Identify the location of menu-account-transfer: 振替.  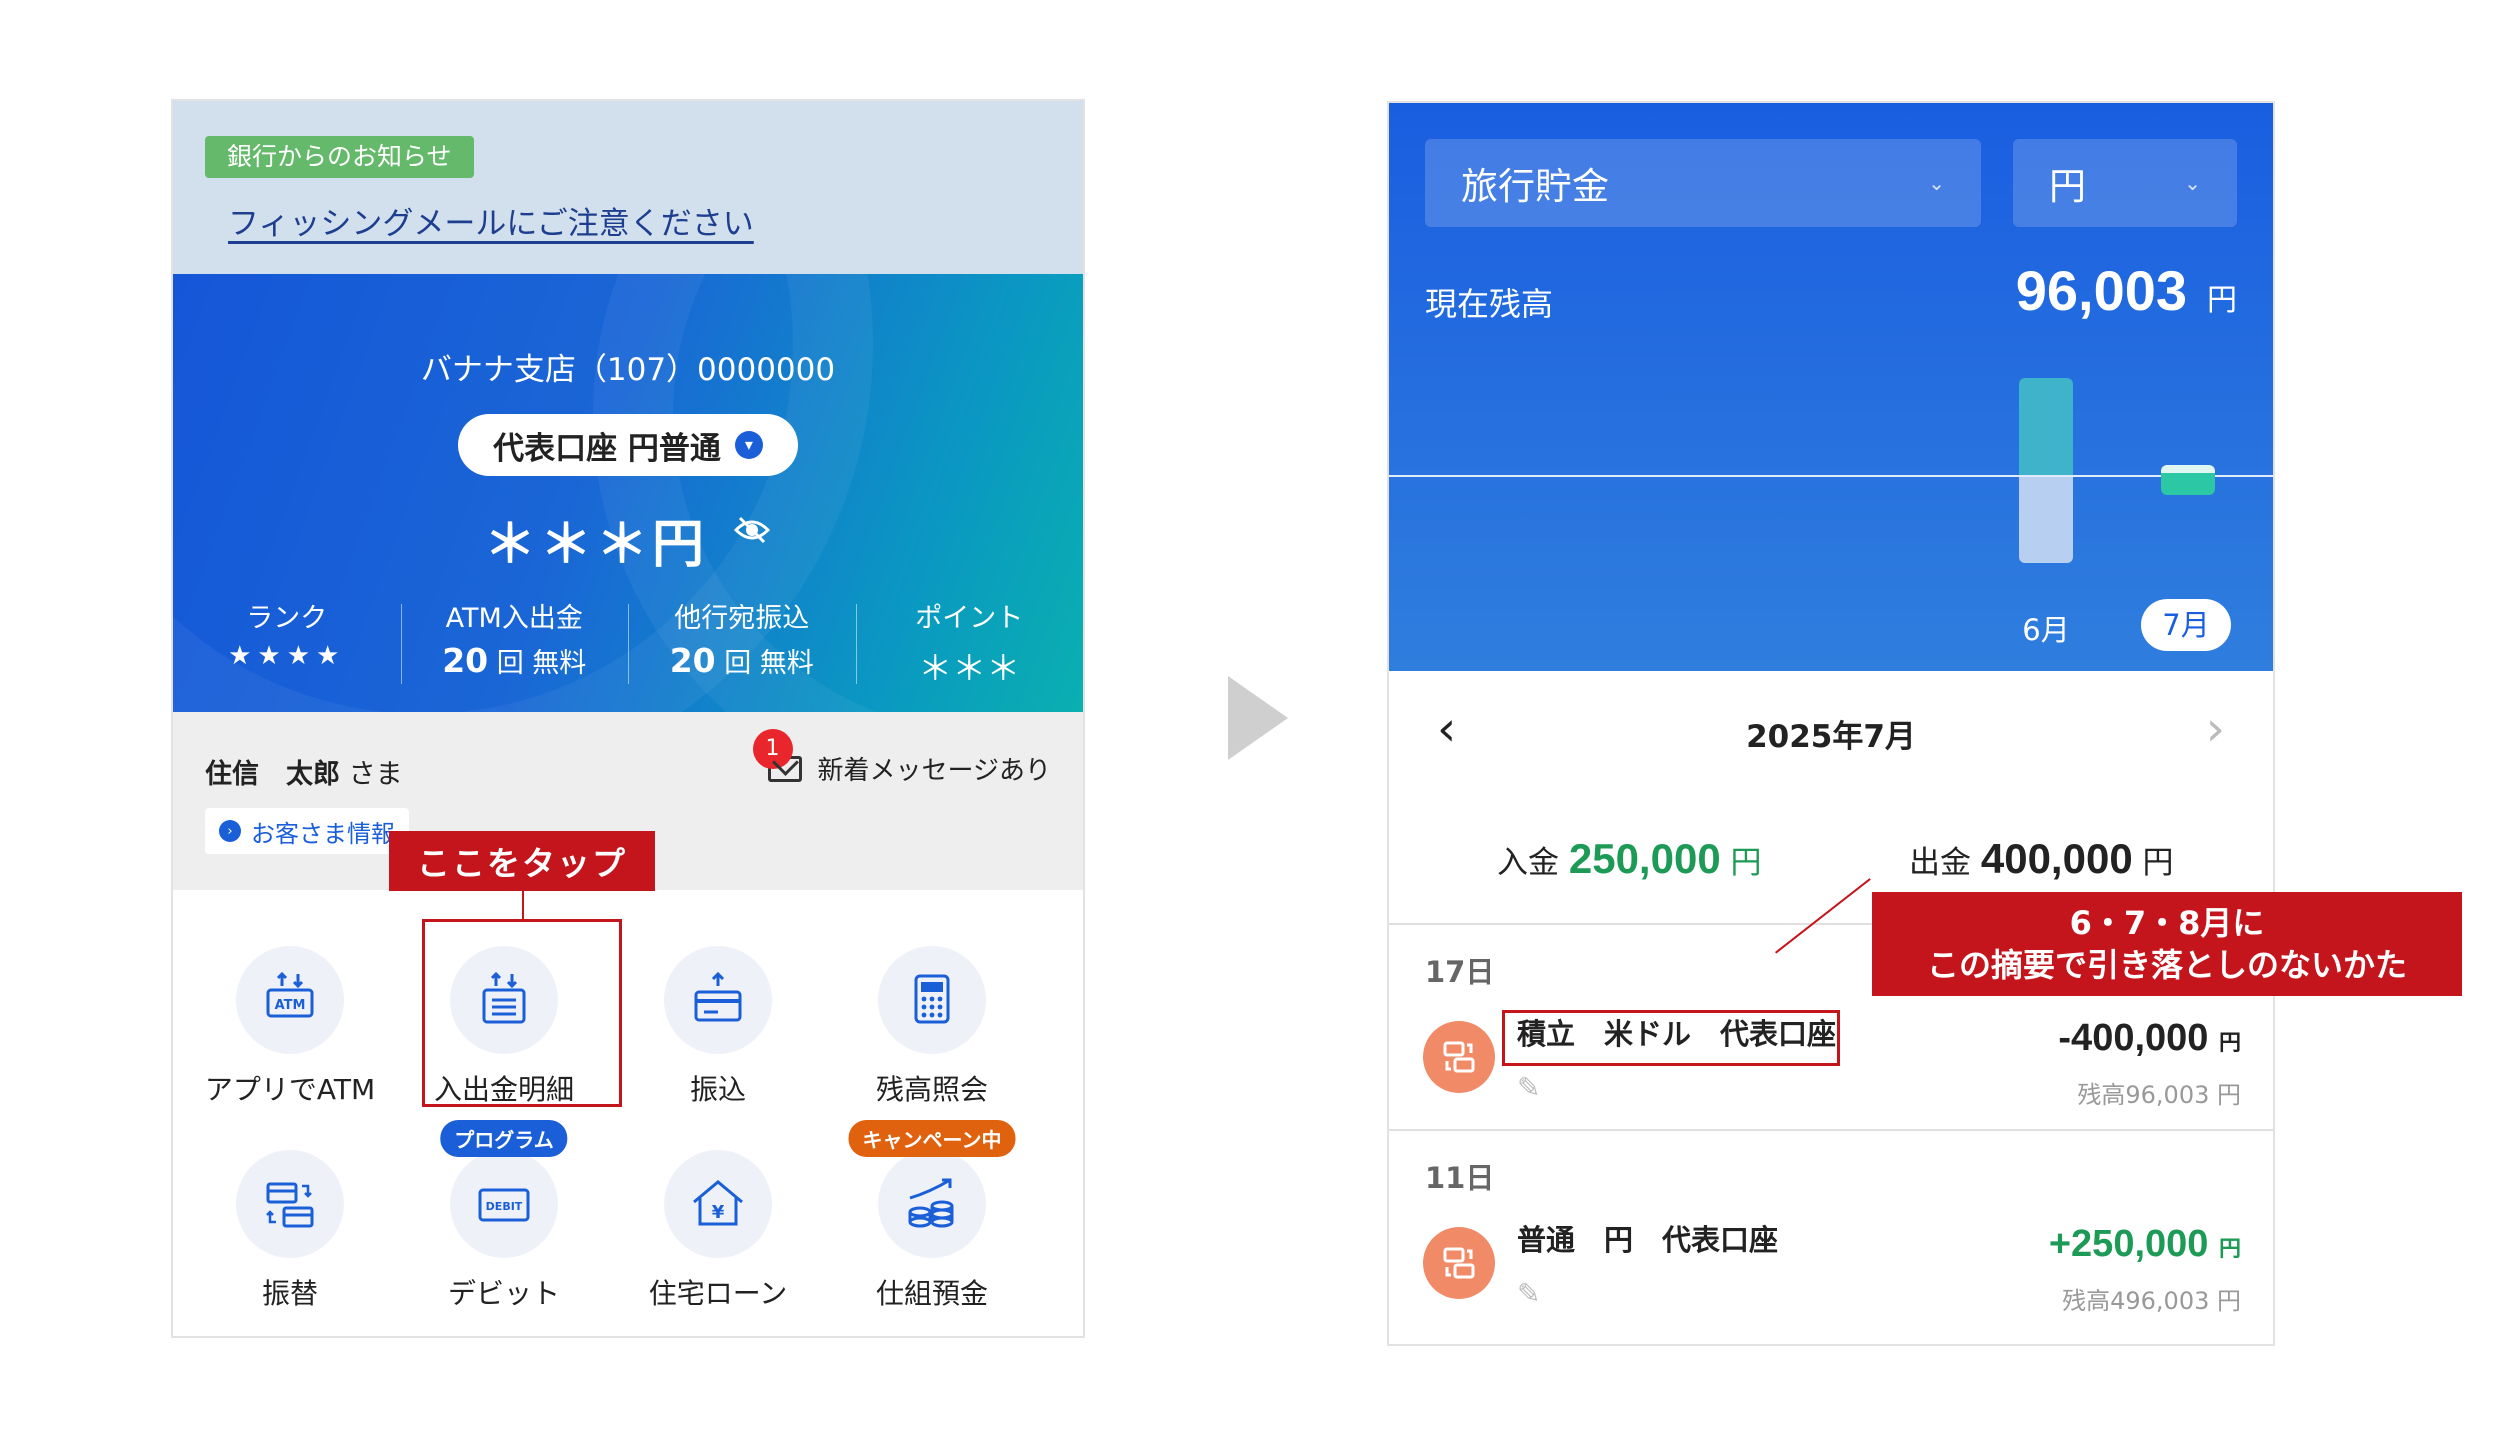
(290, 1231).